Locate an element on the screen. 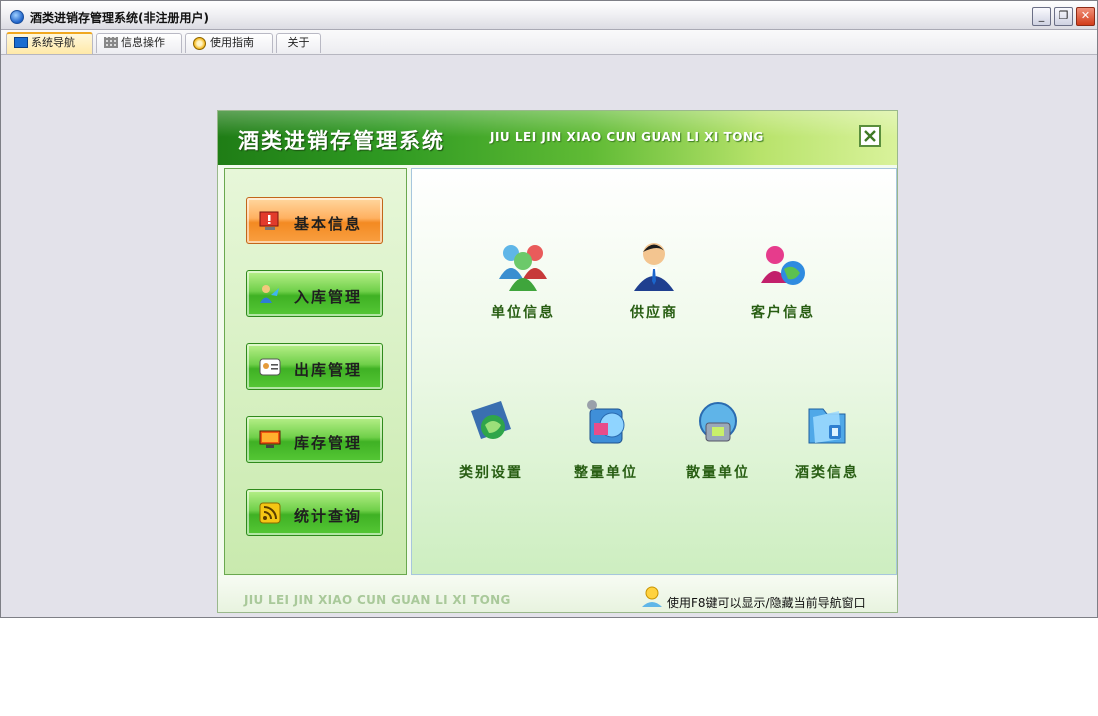 The height and width of the screenshot is (716, 1098). menu-basic-info-button: 基本信息 is located at coordinates (314, 220).